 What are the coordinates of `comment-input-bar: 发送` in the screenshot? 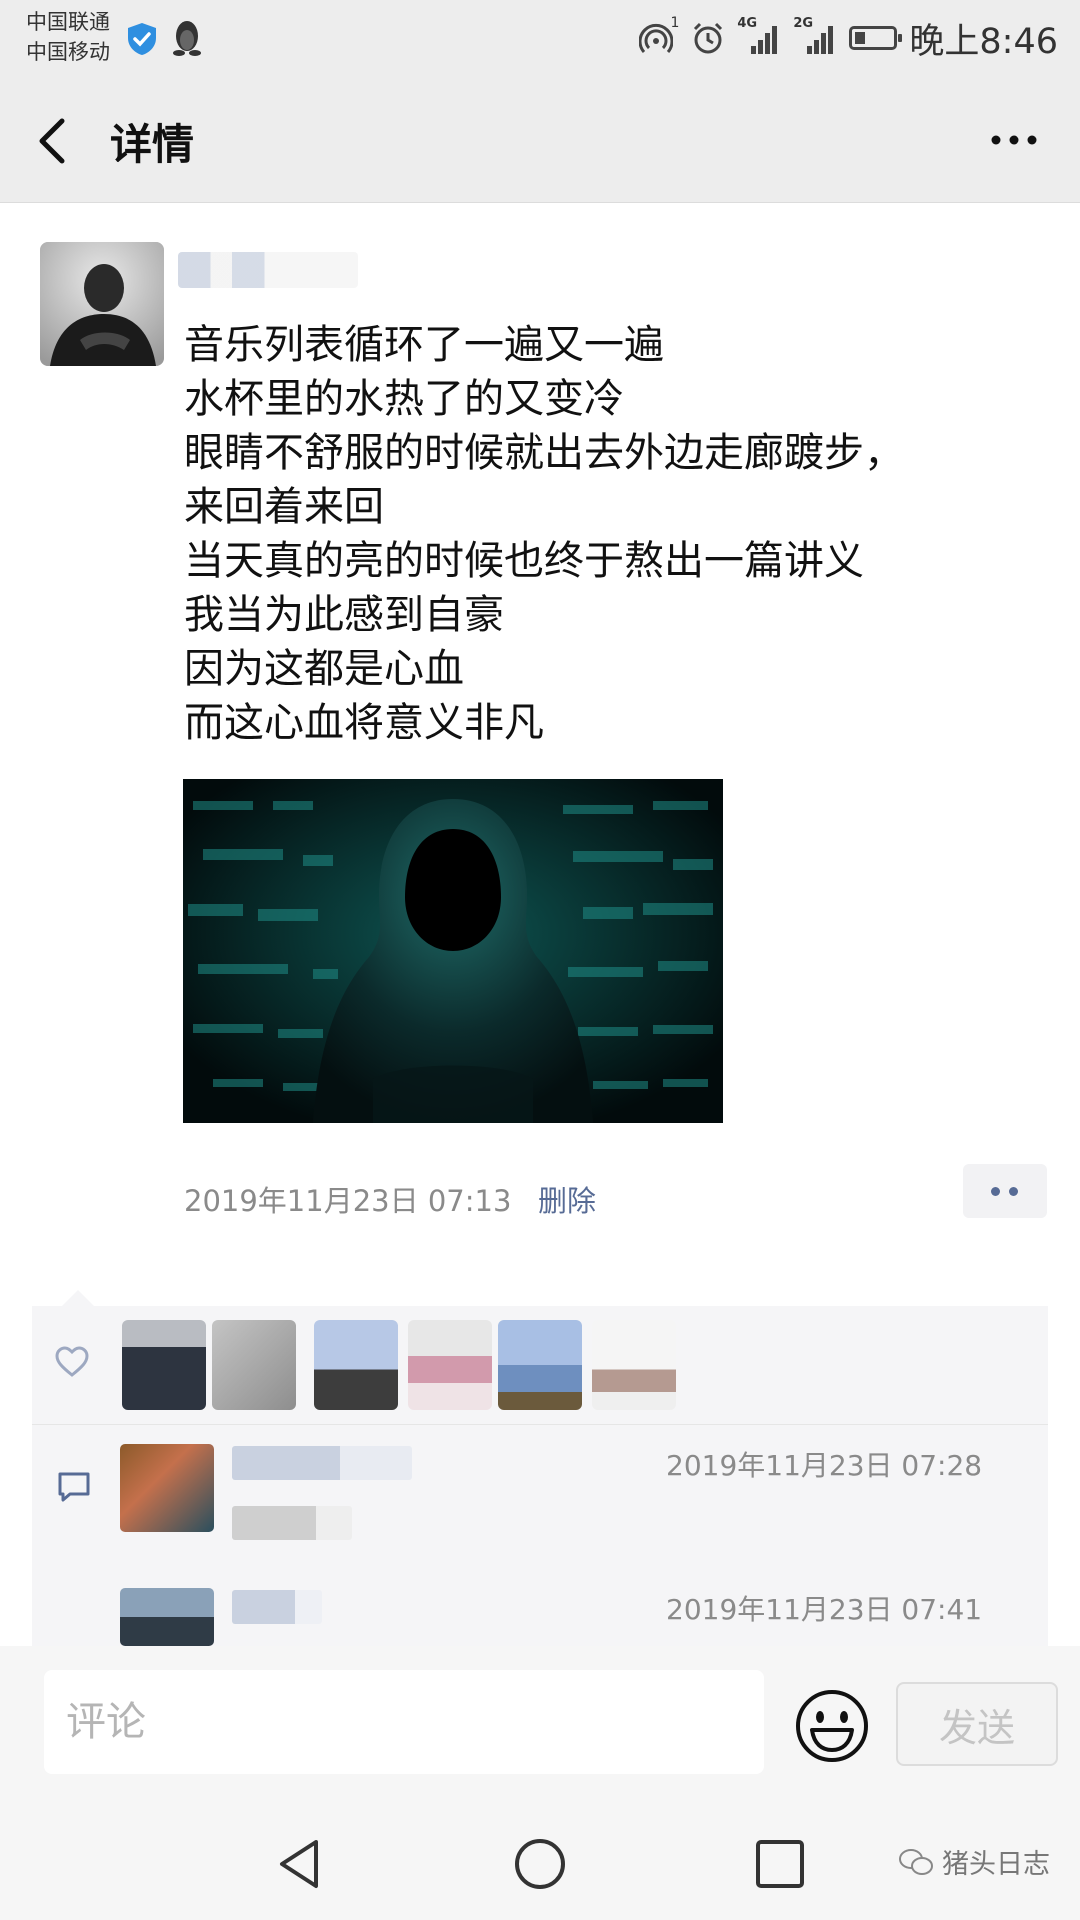 It's located at (540, 1726).